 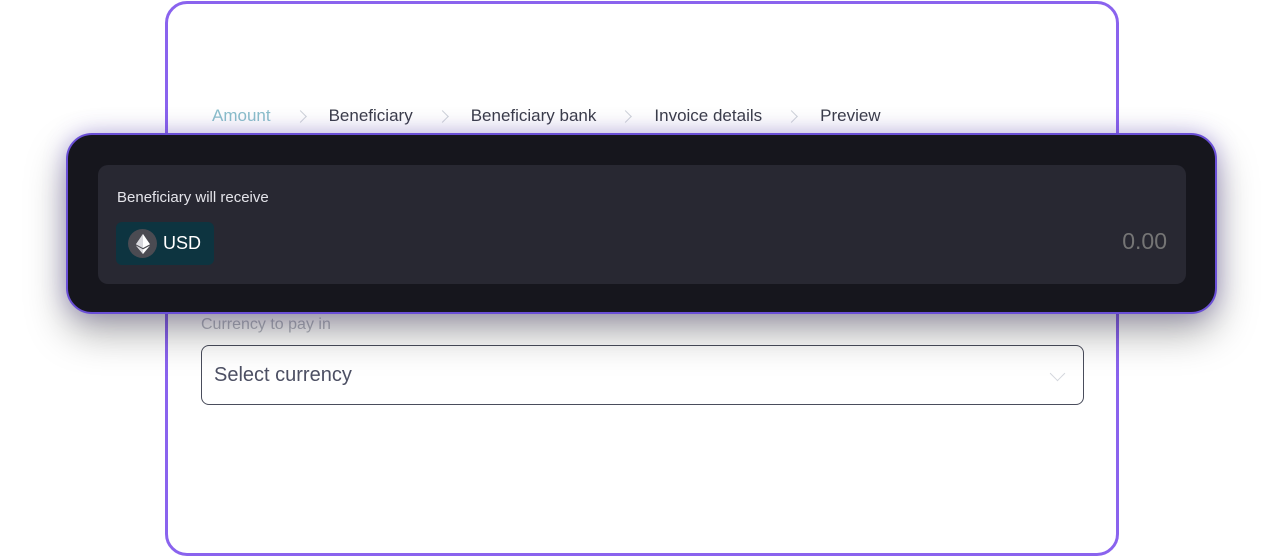 I want to click on receive-amount-input, so click(x=1067, y=241).